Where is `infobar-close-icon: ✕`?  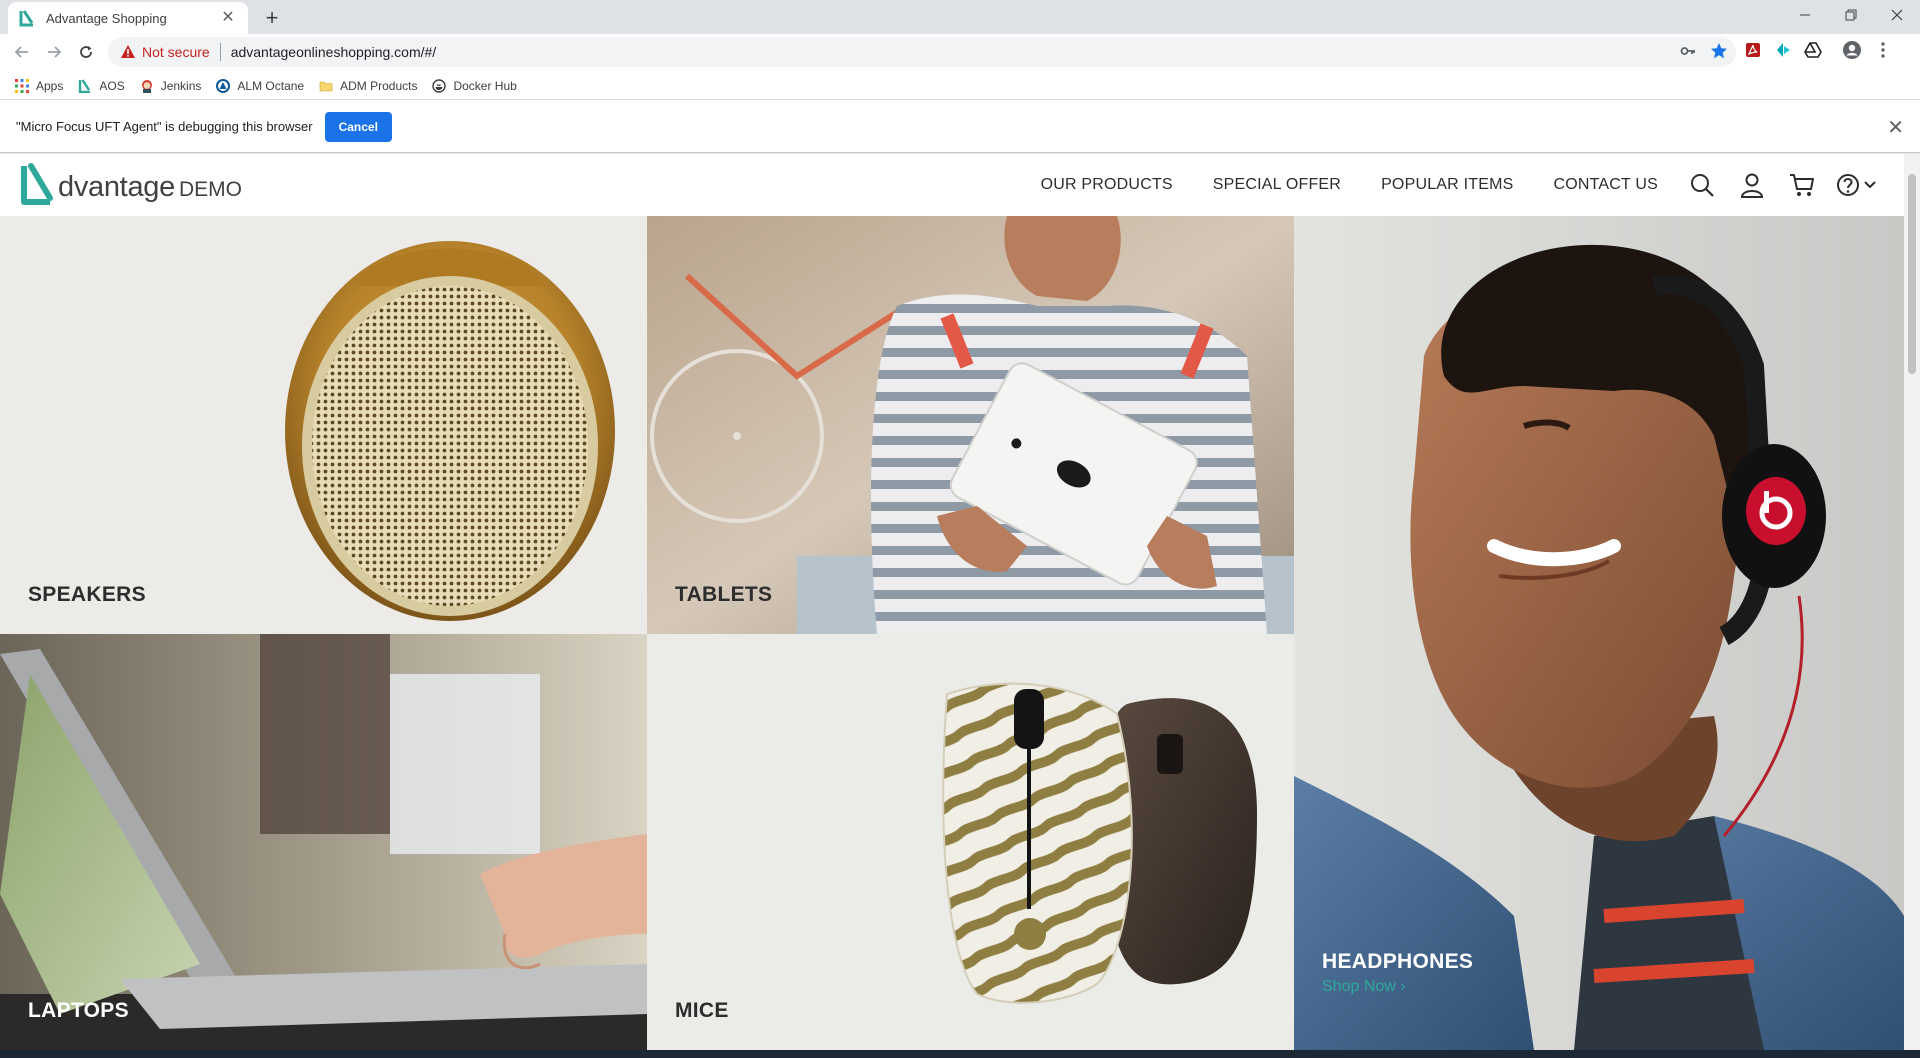 infobar-close-icon: ✕ is located at coordinates (1895, 127).